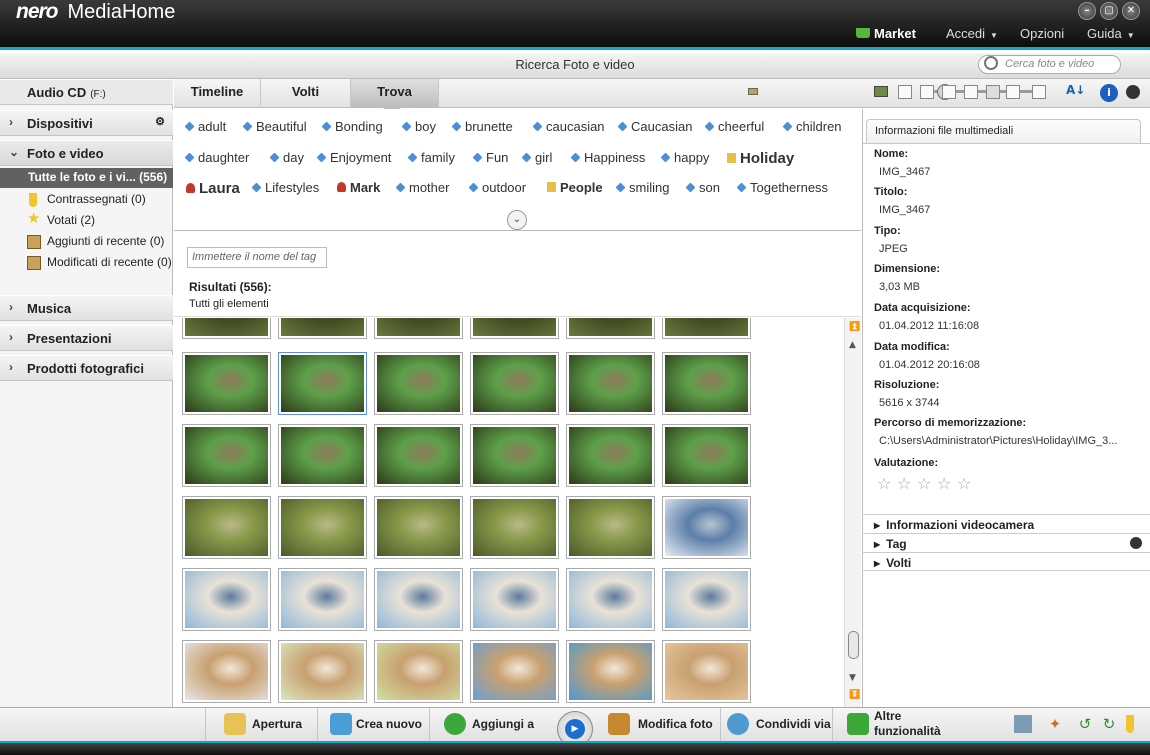 This screenshot has width=1150, height=755. I want to click on minimize-button: –, so click(1087, 11).